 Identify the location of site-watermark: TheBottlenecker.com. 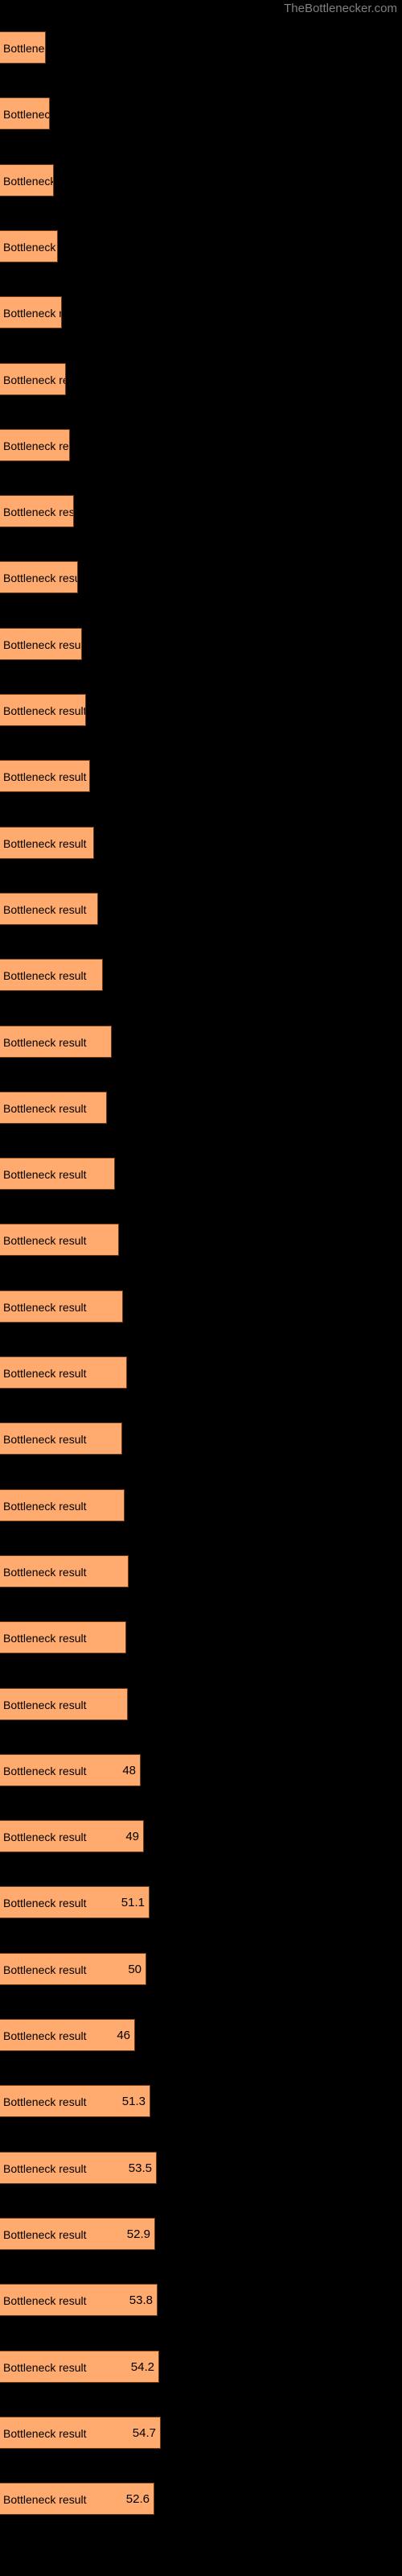
(340, 8).